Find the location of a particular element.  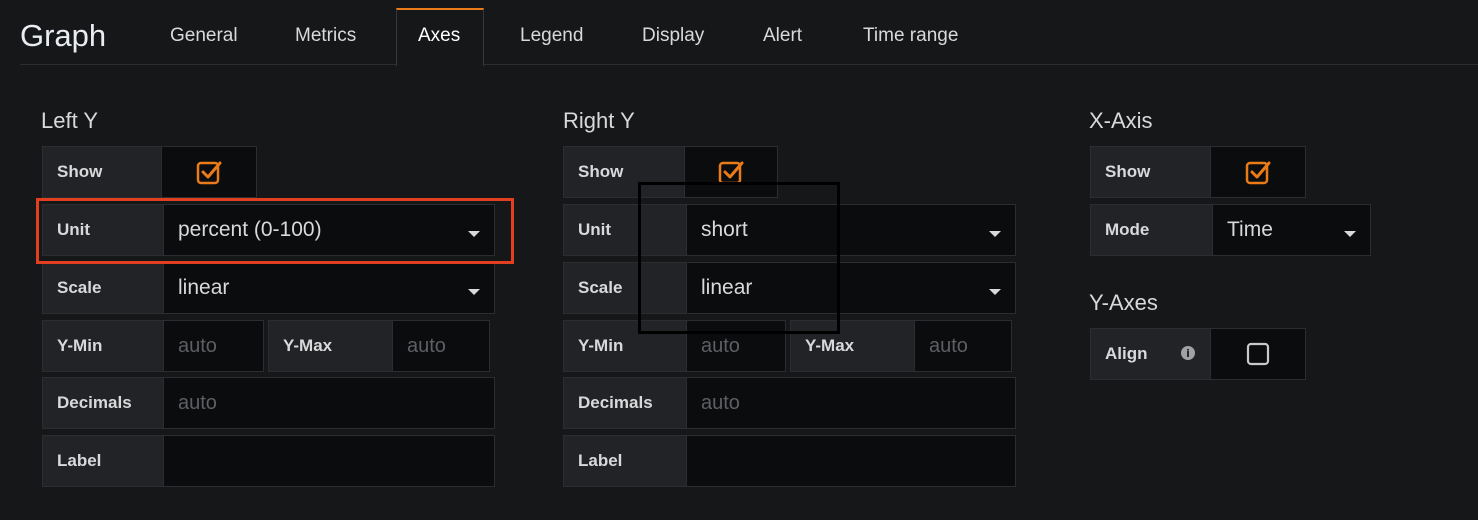

left-y-label-label: Label is located at coordinates (103, 461).